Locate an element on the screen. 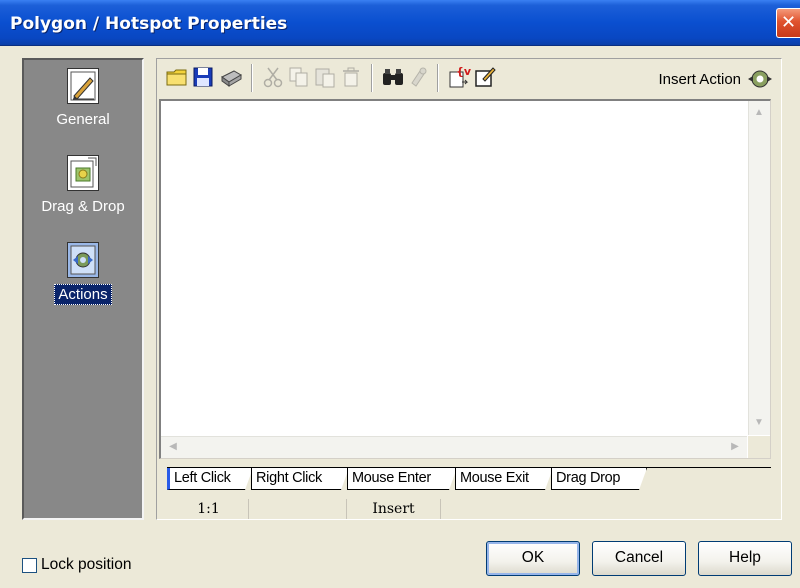  window-title: Polygon / Hotspot Properties is located at coordinates (149, 24).